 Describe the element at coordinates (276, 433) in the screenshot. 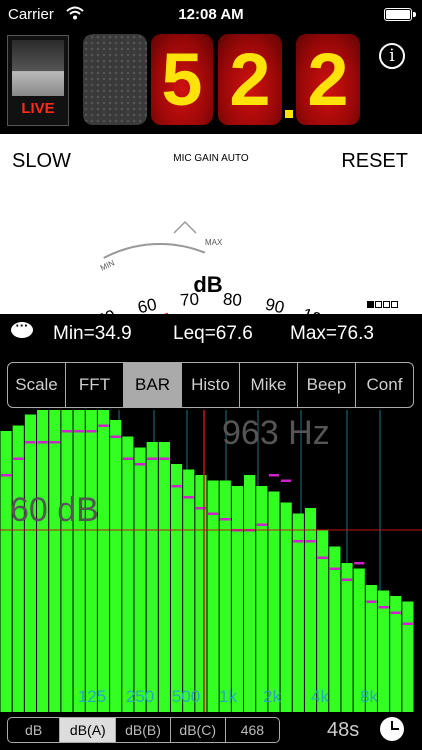

I see `frequency-readout: 963 Hz` at that location.